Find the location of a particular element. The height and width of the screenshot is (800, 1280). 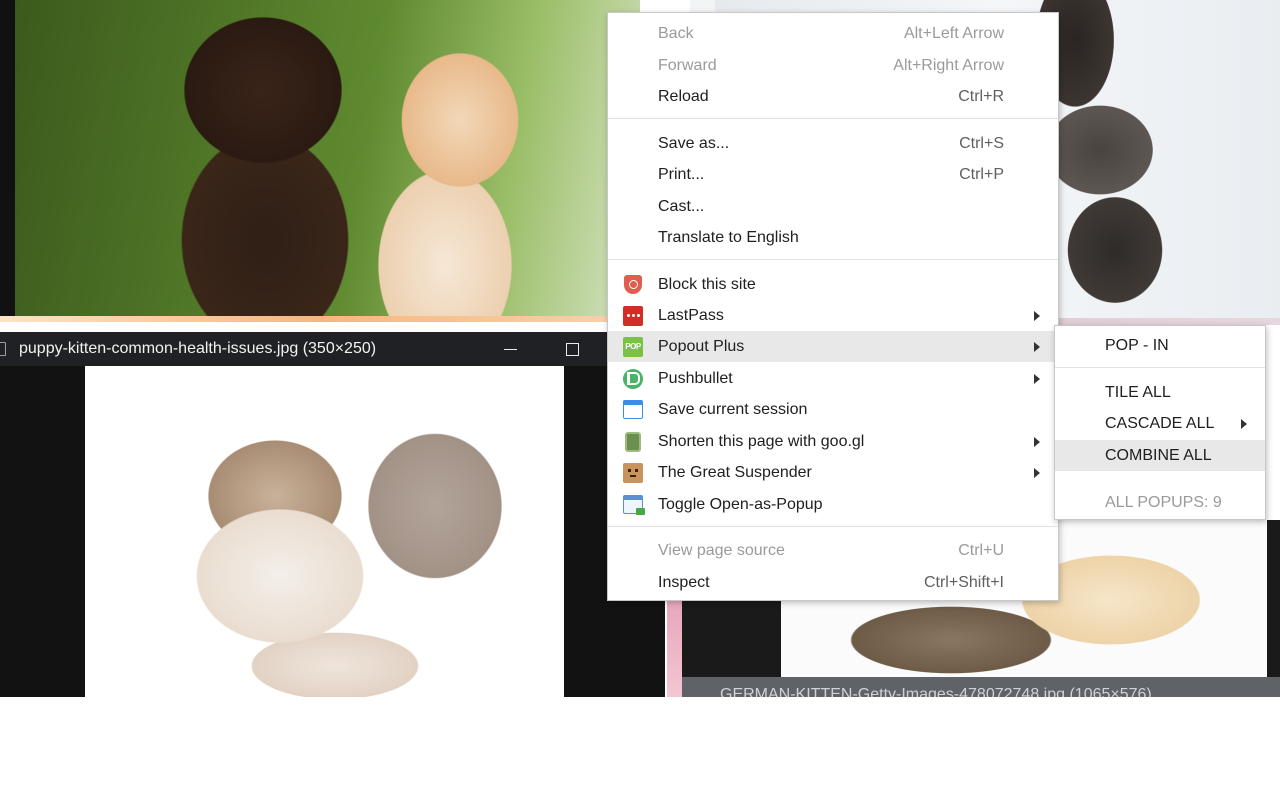

submenu-item-cascade-all: CASCADE ALL is located at coordinates (1160, 423).